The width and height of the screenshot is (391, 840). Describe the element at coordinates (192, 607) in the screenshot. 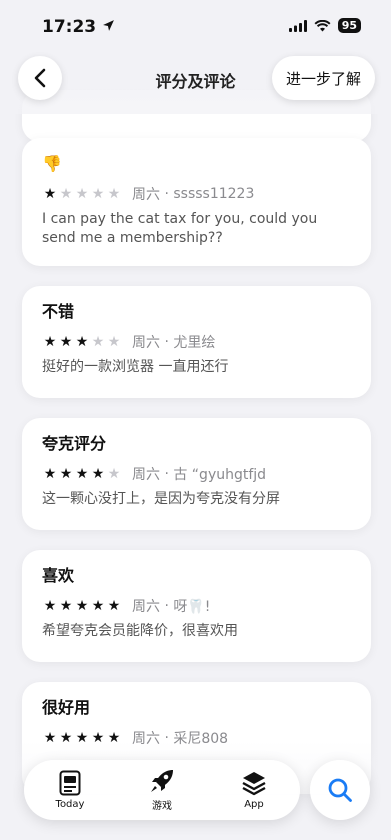

I see `review-author: 呀🦷!` at that location.